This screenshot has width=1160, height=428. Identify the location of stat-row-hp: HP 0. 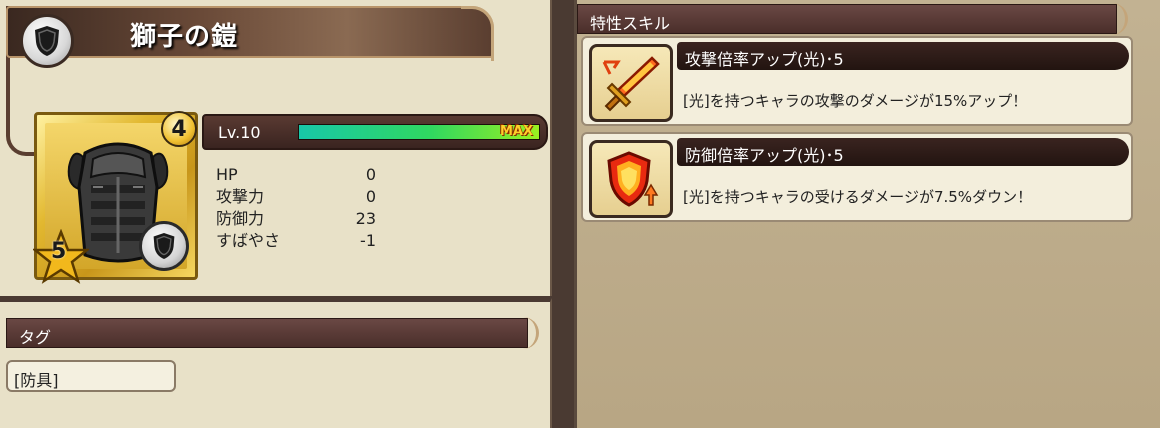
(296, 175).